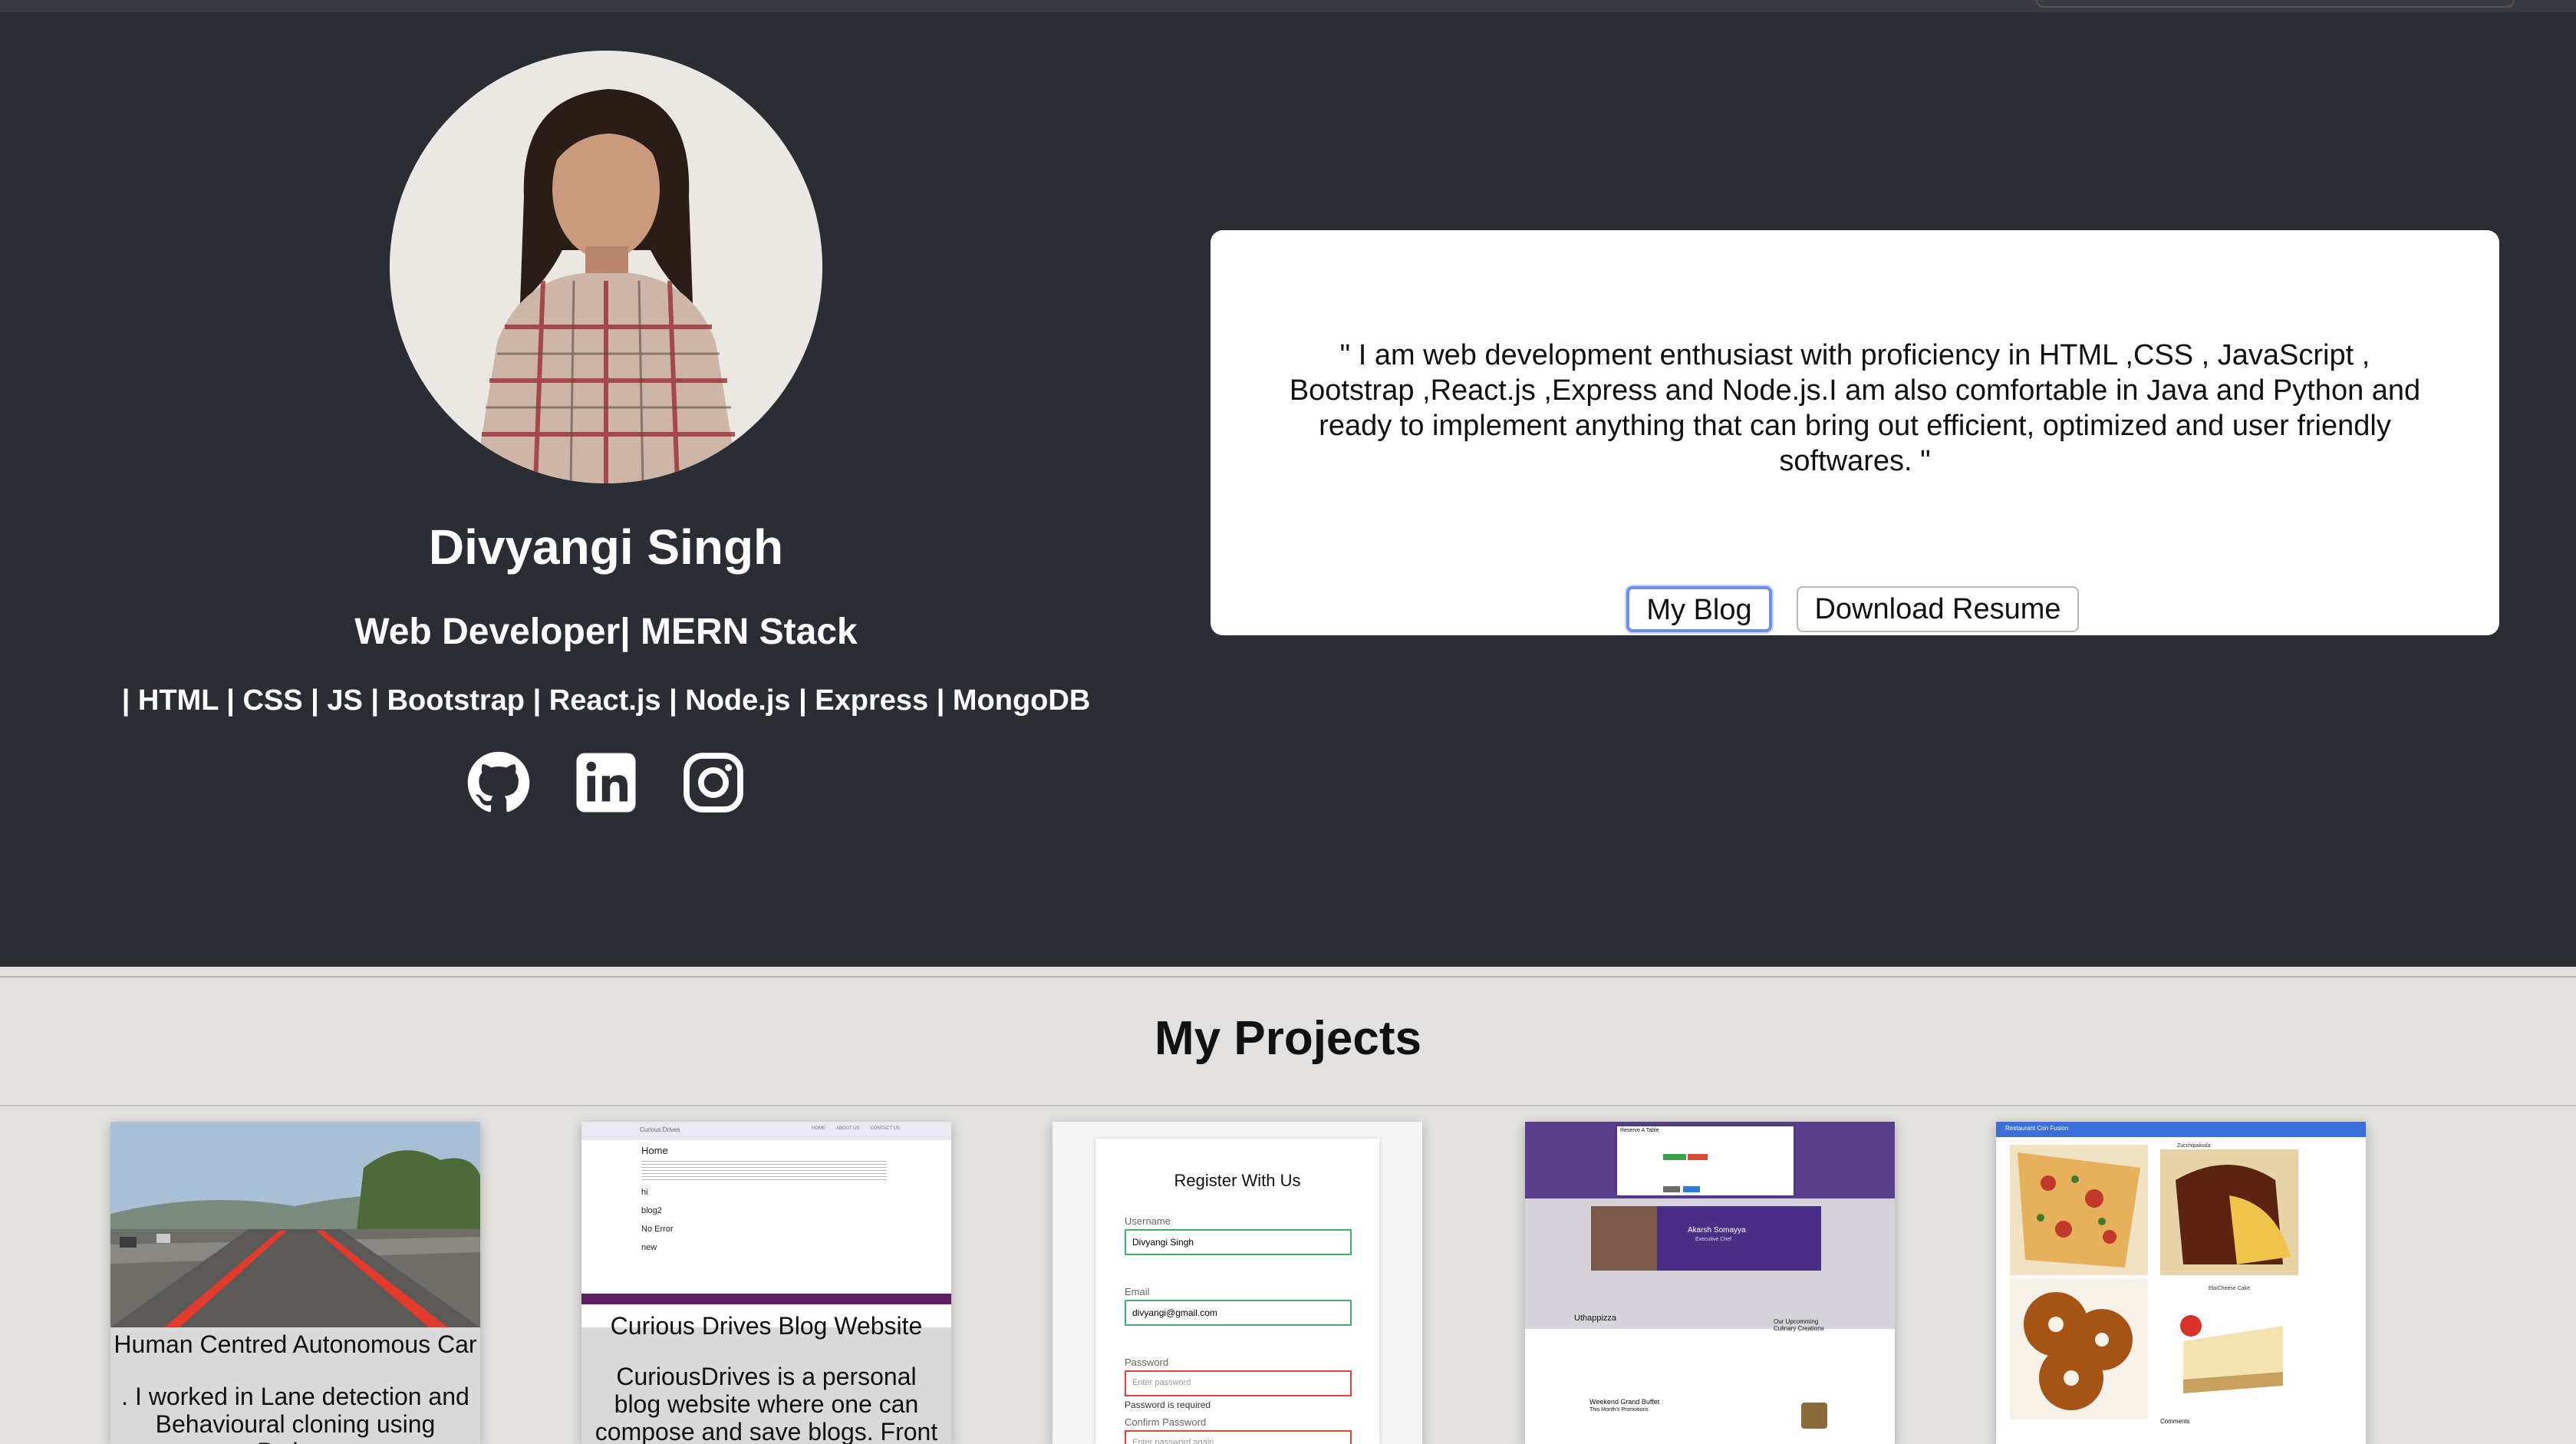 Image resolution: width=2576 pixels, height=1444 pixels. I want to click on thumb-post-title: Home, so click(654, 1150).